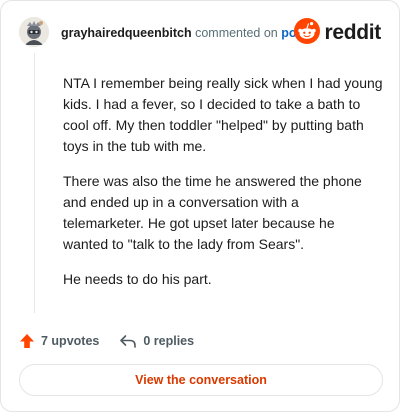 The image size is (400, 412). Describe the element at coordinates (27, 341) in the screenshot. I see `upvote-arrow-icon` at that location.